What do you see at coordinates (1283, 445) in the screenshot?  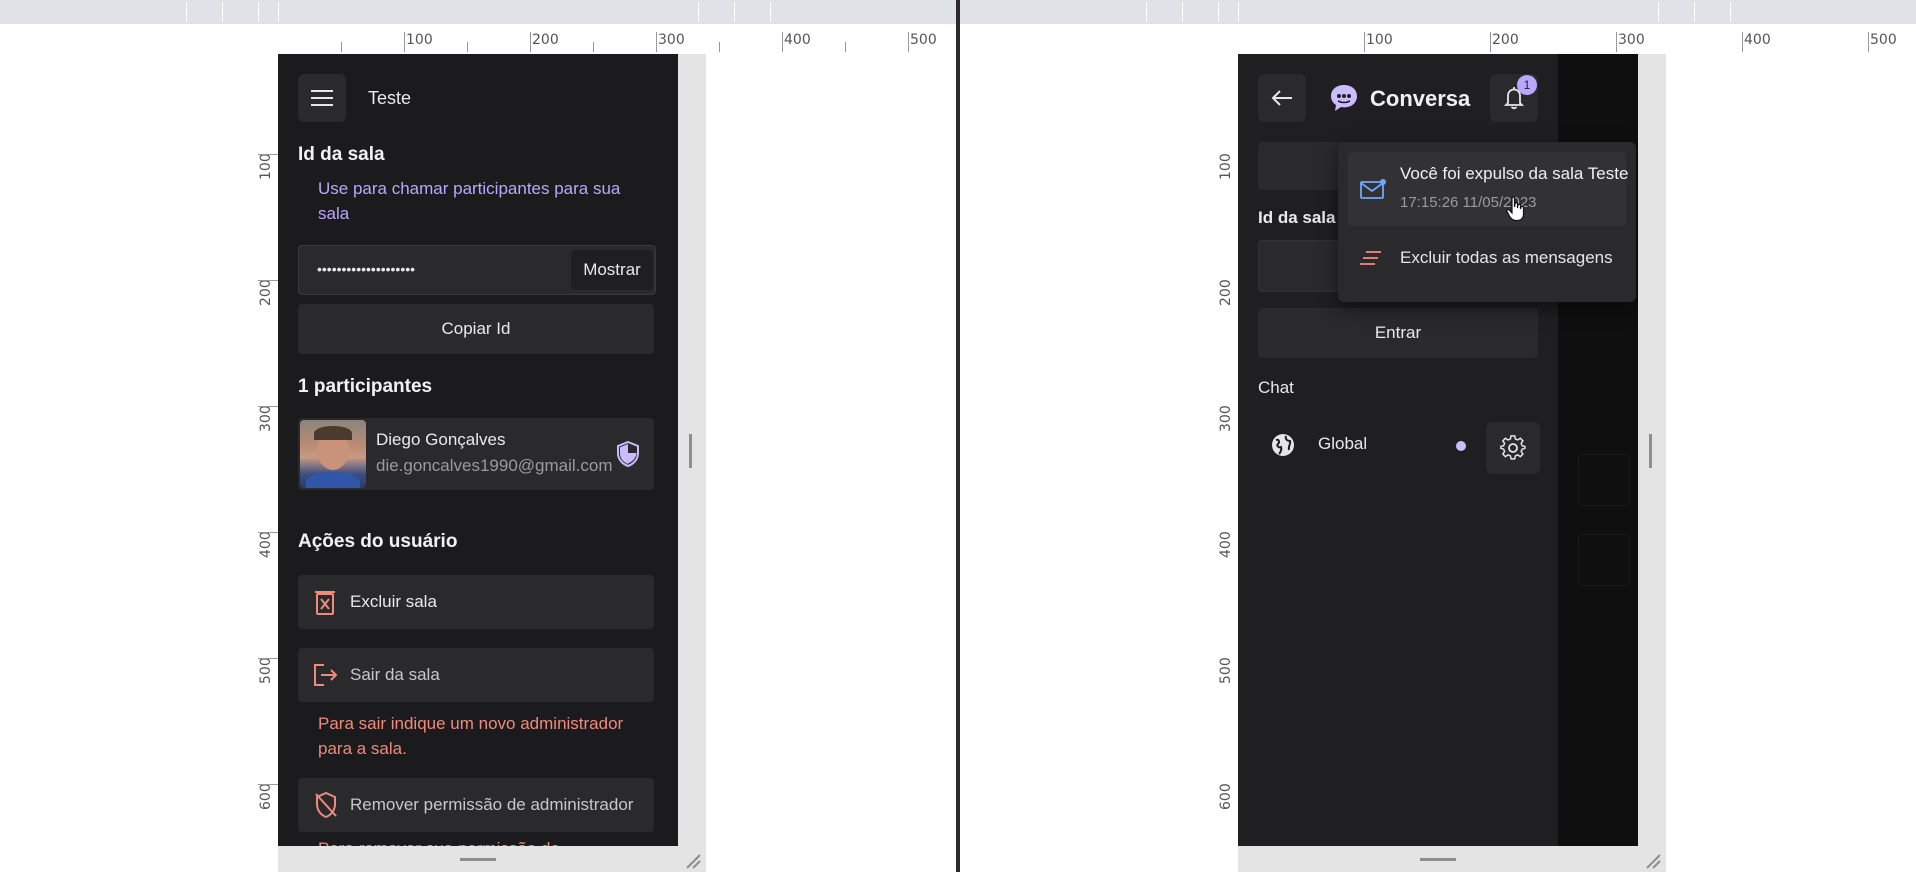 I see `globe-icon` at bounding box center [1283, 445].